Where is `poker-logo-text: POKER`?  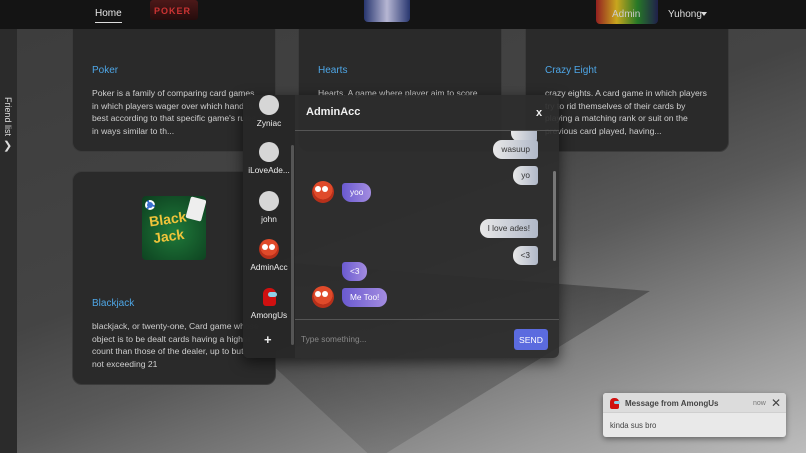 poker-logo-text: POKER is located at coordinates (173, 11).